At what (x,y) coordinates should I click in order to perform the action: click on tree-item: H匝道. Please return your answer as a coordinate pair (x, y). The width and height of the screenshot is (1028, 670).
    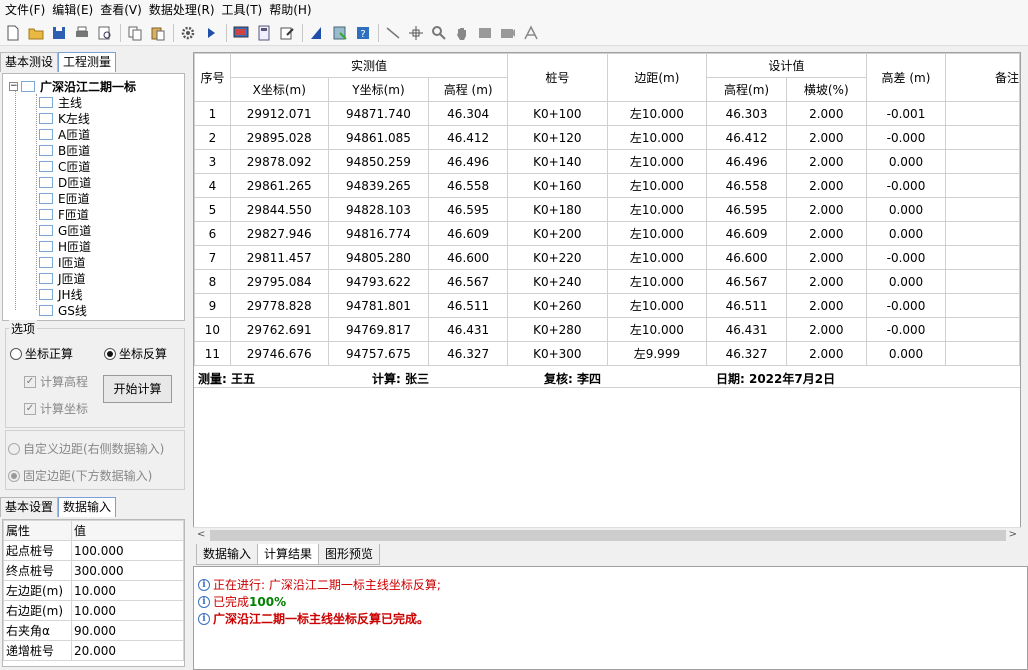
    Looking at the image, I should click on (65, 246).